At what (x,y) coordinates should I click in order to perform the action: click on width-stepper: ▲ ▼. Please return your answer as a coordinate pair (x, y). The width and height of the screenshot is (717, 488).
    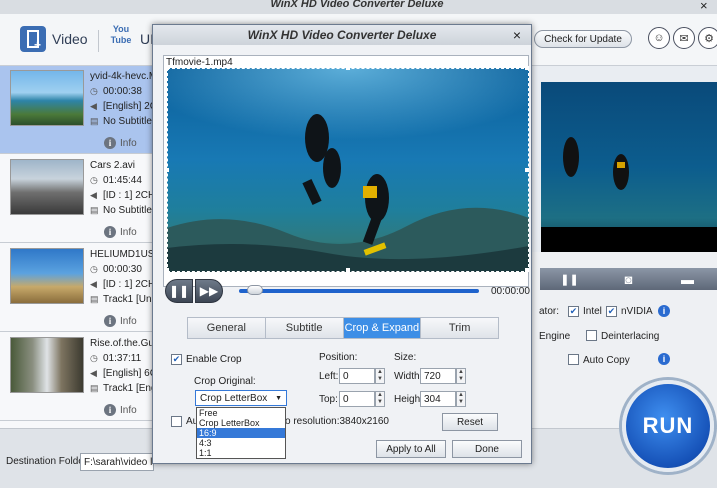
    Looking at the image, I should click on (461, 376).